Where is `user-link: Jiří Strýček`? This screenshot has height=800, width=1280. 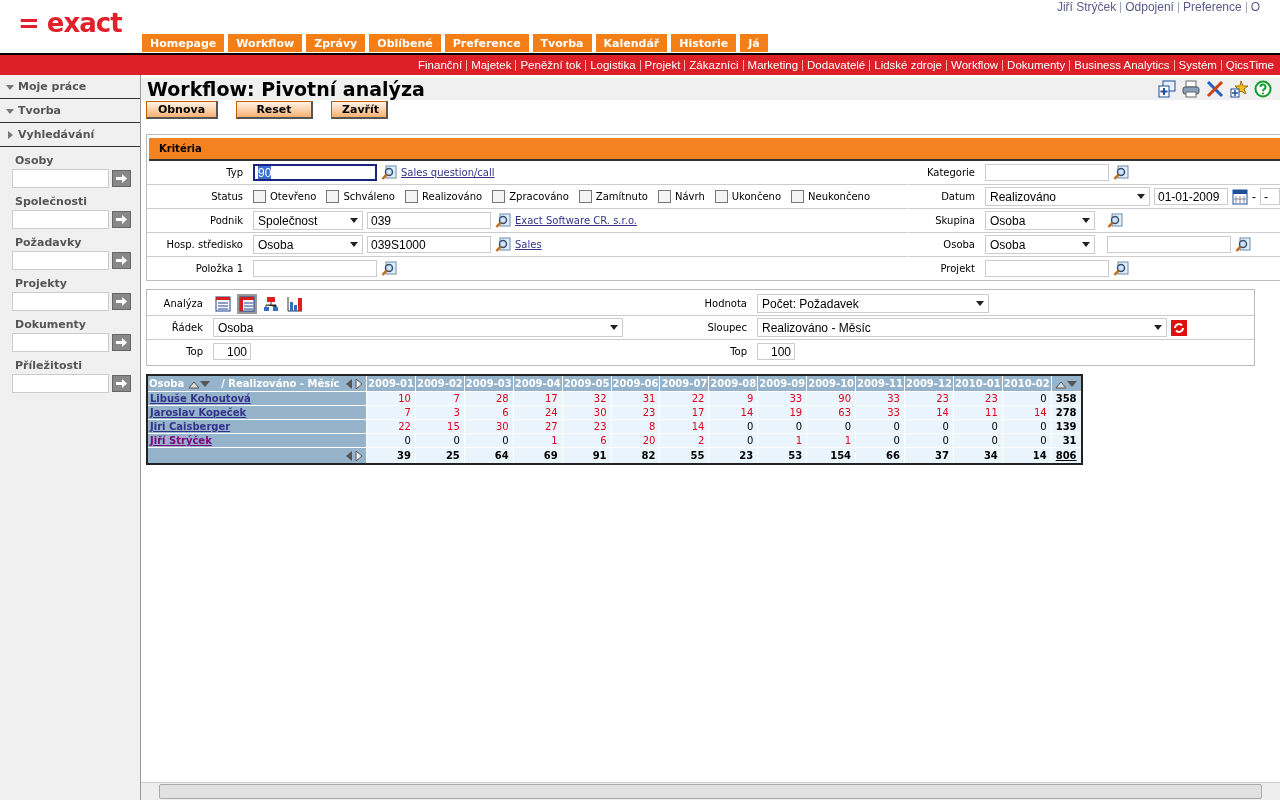 user-link: Jiří Strýček is located at coordinates (1086, 7).